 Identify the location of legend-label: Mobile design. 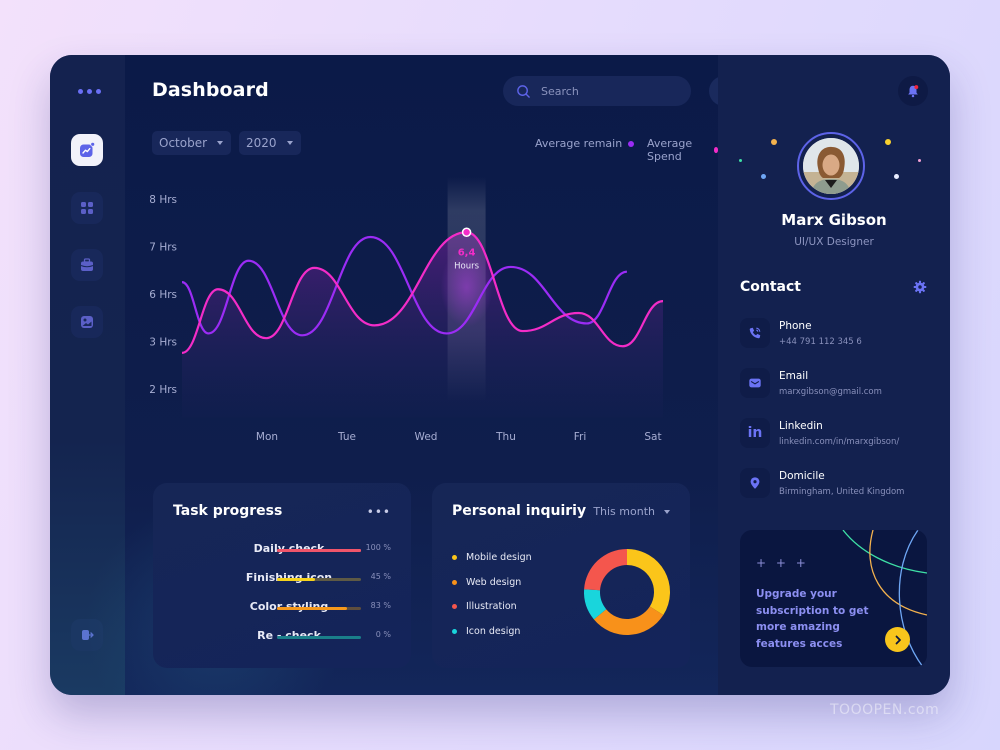
(499, 557).